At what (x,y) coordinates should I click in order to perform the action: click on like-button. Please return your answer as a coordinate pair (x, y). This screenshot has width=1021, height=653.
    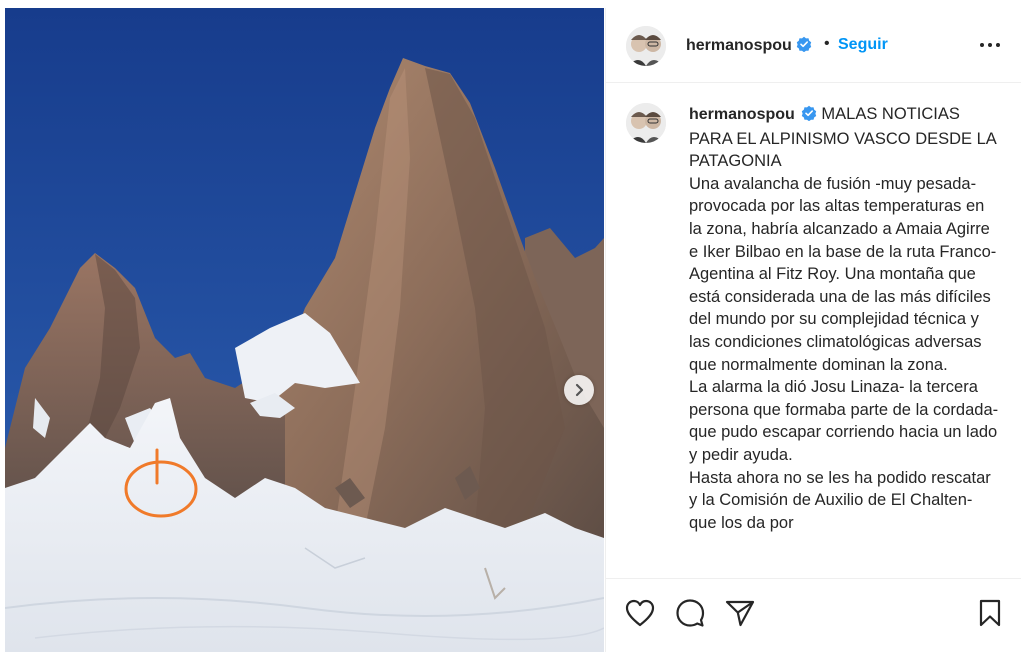
    Looking at the image, I should click on (640, 613).